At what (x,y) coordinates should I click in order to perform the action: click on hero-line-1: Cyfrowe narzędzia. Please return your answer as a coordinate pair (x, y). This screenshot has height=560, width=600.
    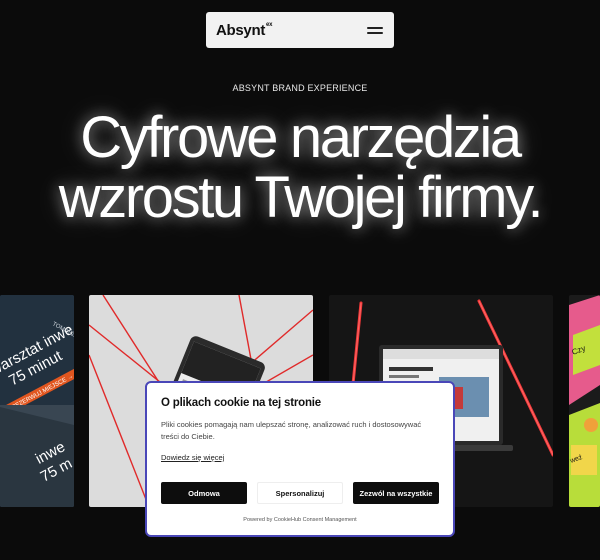
    Looking at the image, I should click on (301, 137).